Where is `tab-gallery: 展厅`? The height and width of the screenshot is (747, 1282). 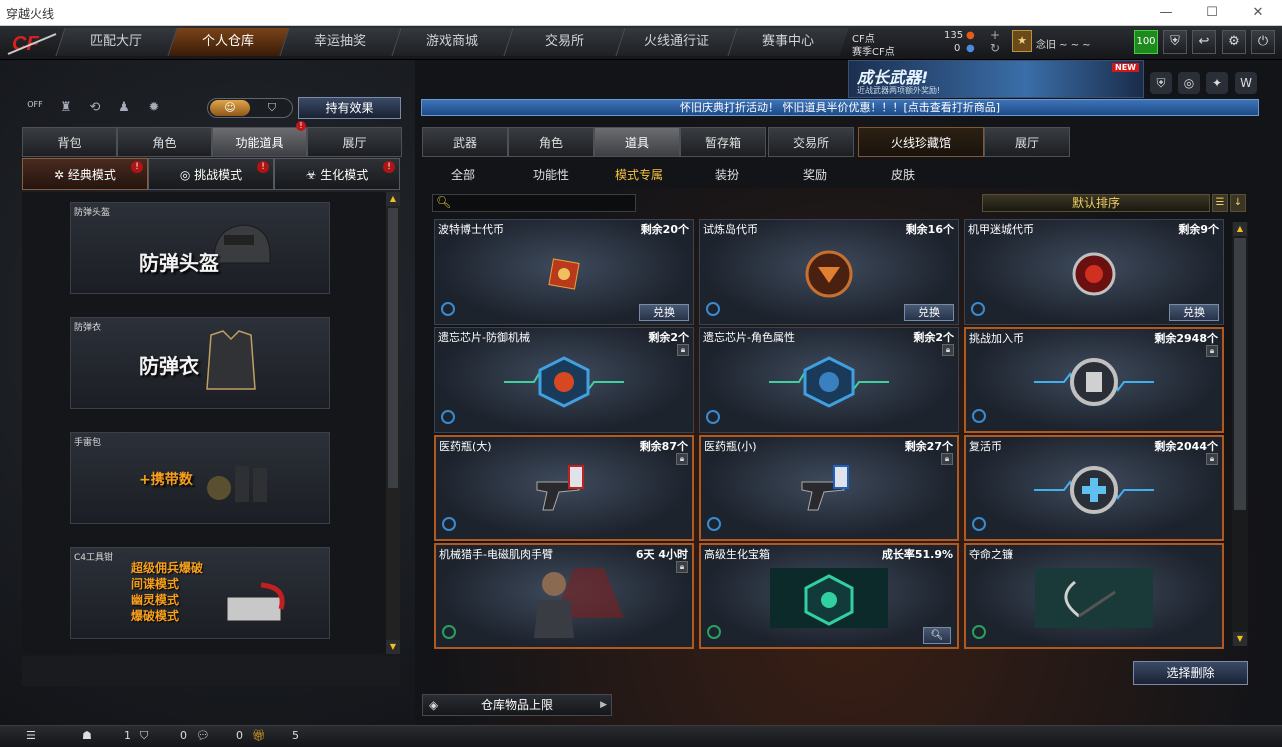
tab-gallery: 展厅 is located at coordinates (1027, 142).